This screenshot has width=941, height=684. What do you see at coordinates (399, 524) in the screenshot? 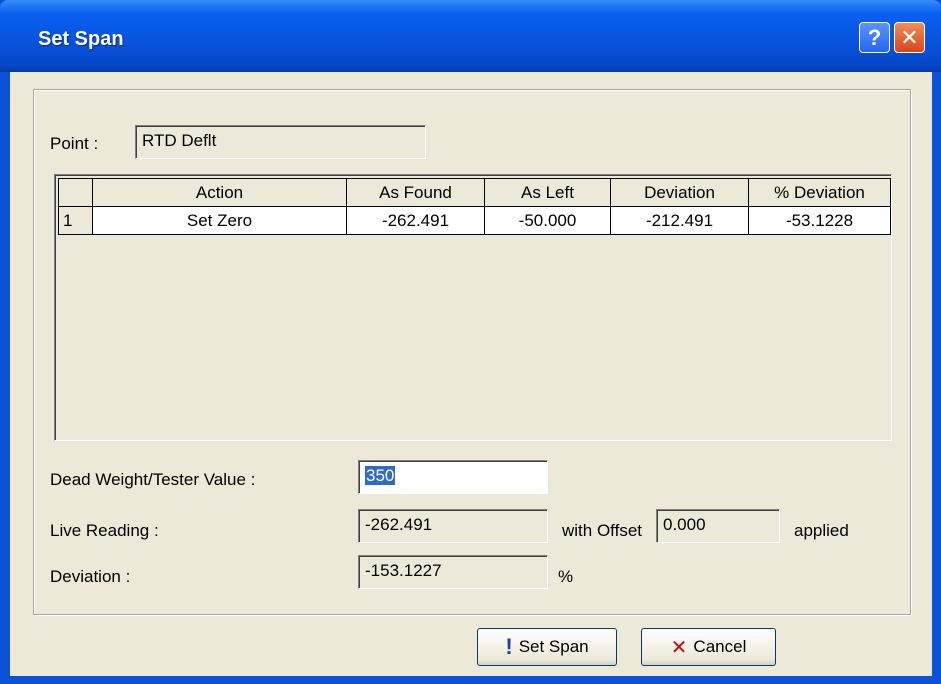
I see `live-reading-value: -262.491` at bounding box center [399, 524].